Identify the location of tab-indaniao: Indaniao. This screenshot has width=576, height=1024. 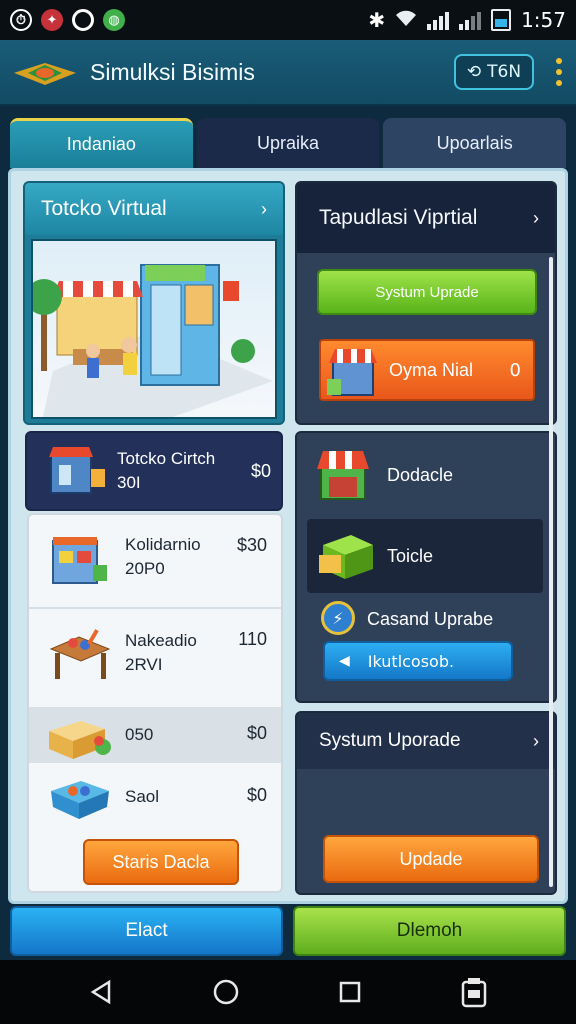
(101, 143).